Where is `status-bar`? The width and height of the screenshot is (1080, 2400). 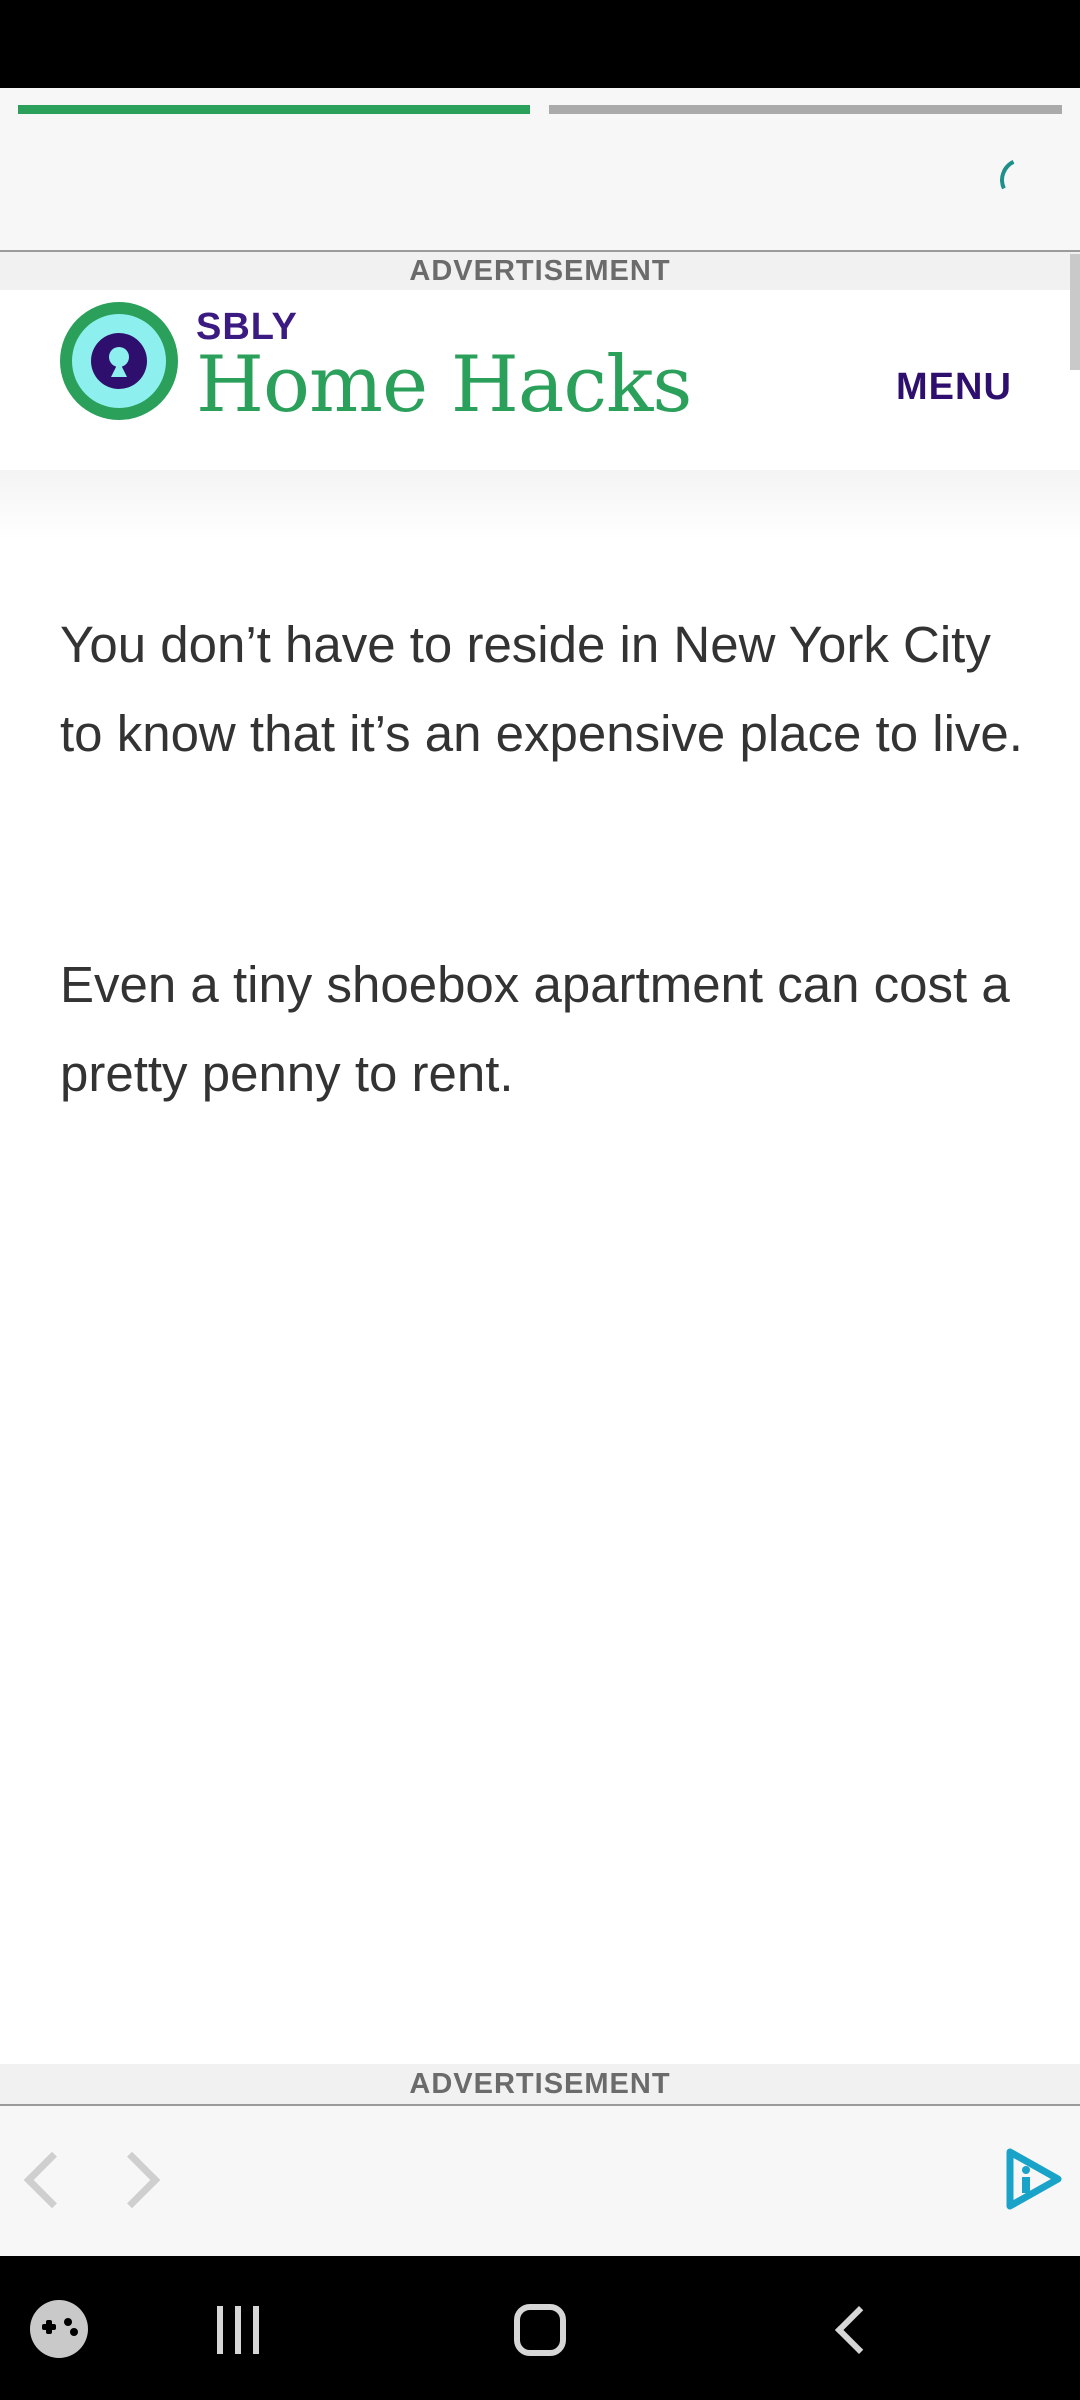
status-bar is located at coordinates (540, 44).